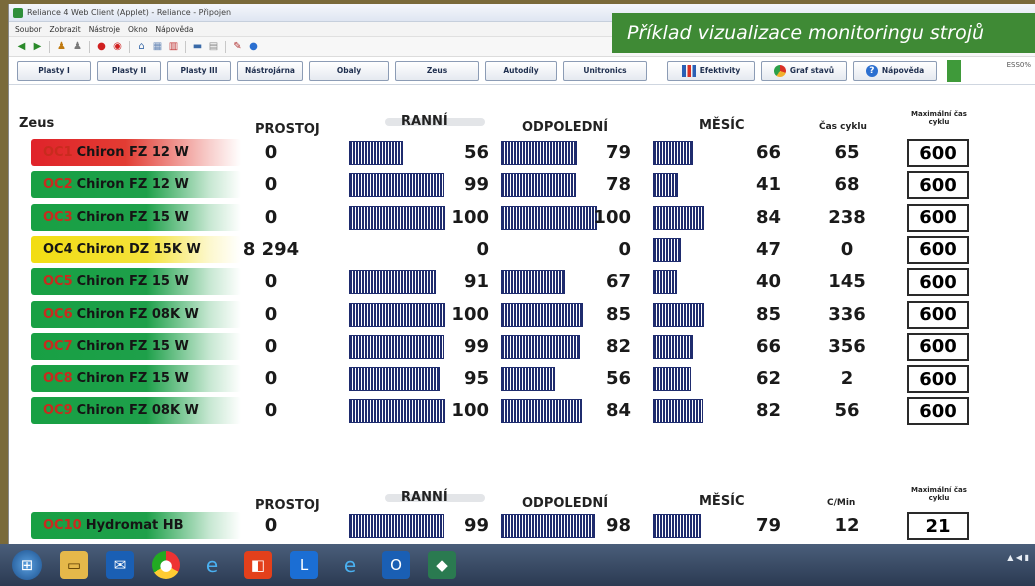  I want to click on machine-name-label: OC3 Chiron FZ 15 W, so click(136, 217).